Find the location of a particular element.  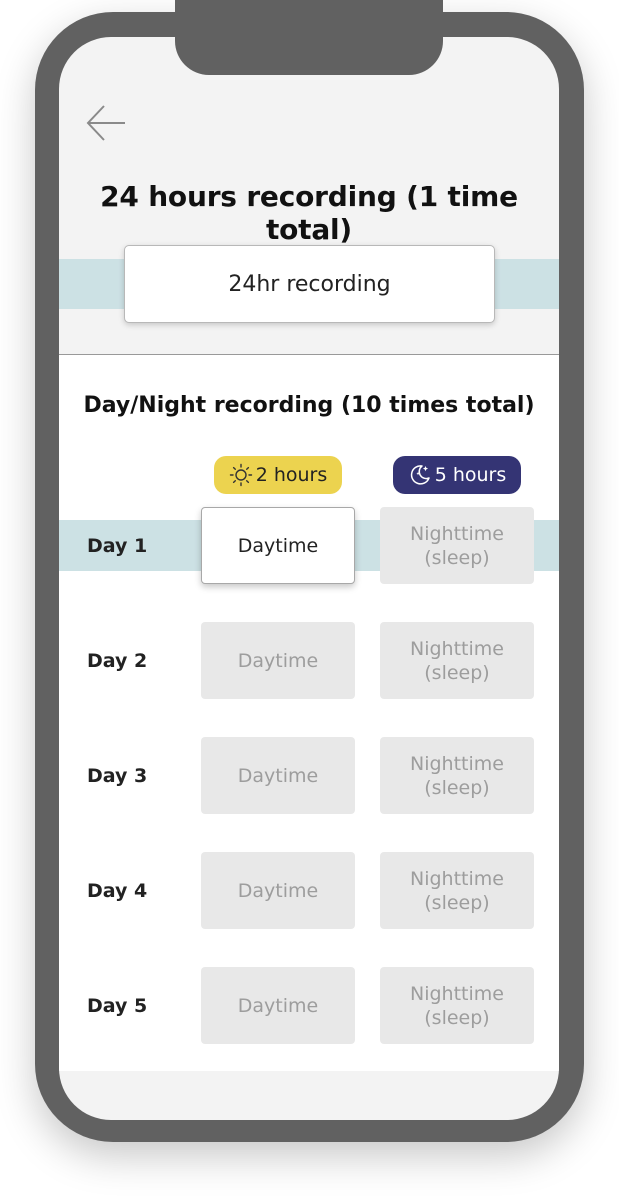

phone-notch is located at coordinates (309, 37).